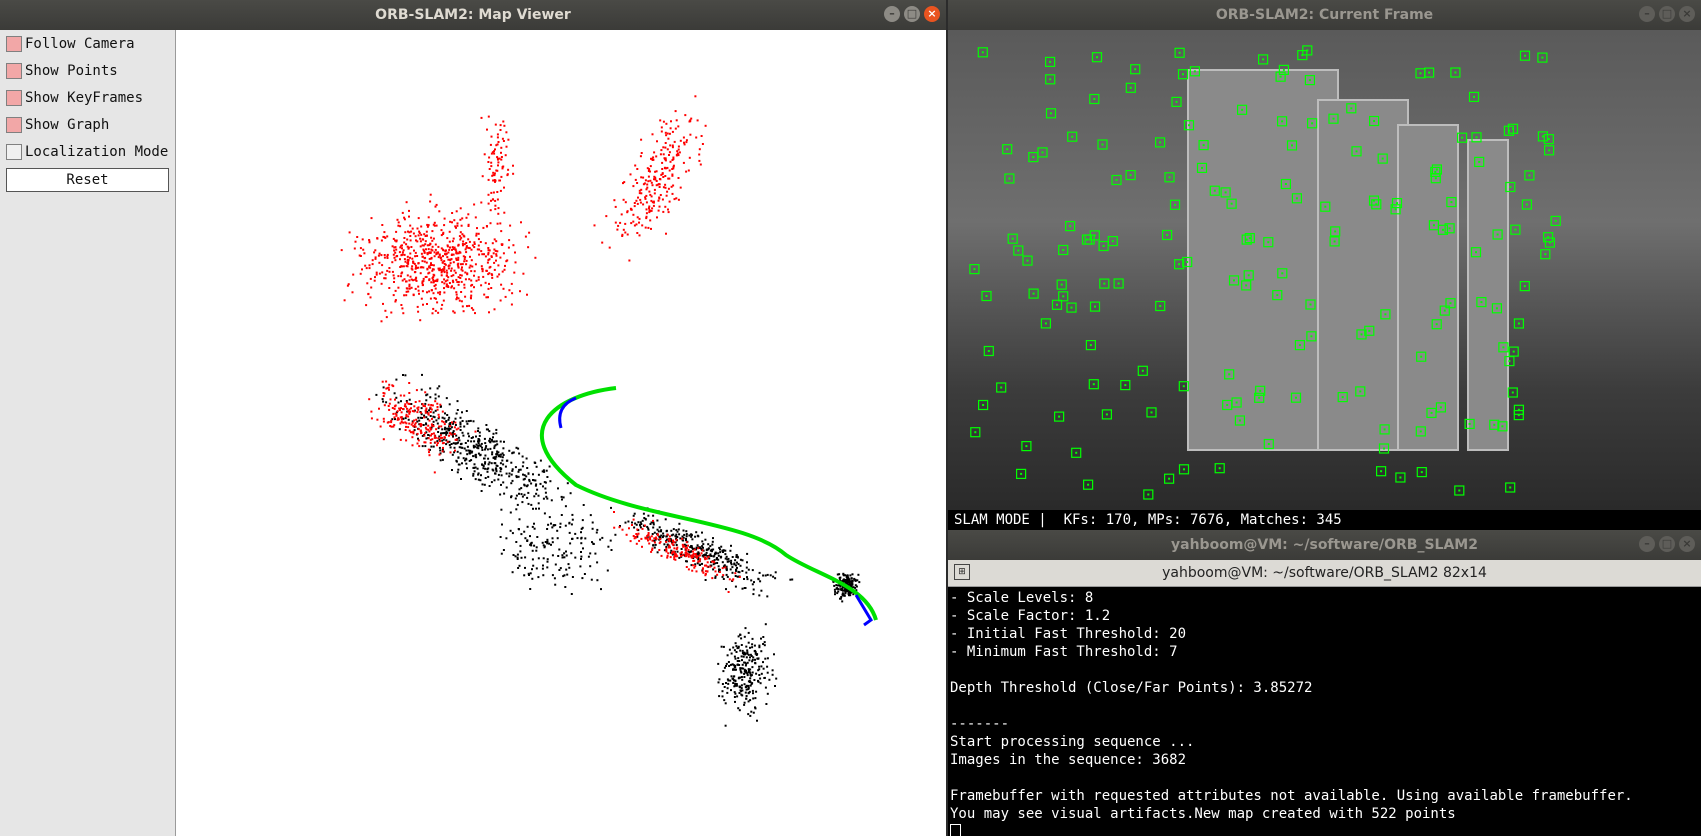 The height and width of the screenshot is (836, 1701). Describe the element at coordinates (955, 829) in the screenshot. I see `text-cursor` at that location.